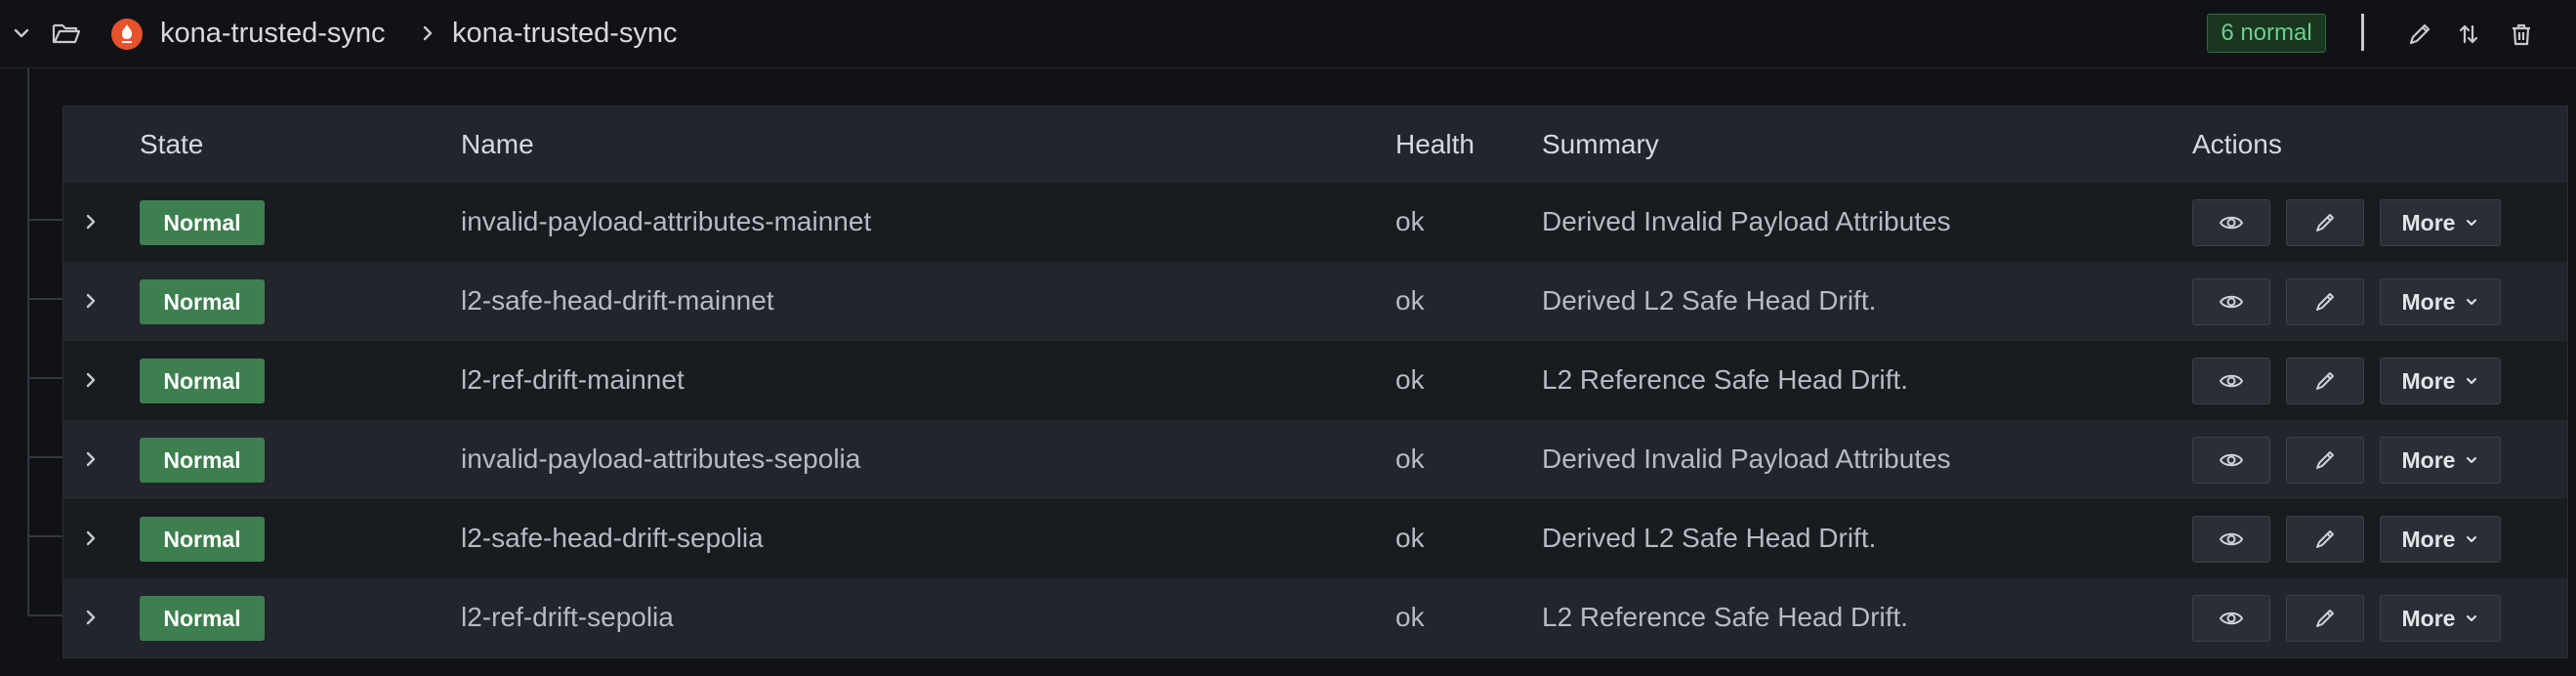 The image size is (2576, 676). Describe the element at coordinates (66, 33) in the screenshot. I see `folder-open-icon` at that location.